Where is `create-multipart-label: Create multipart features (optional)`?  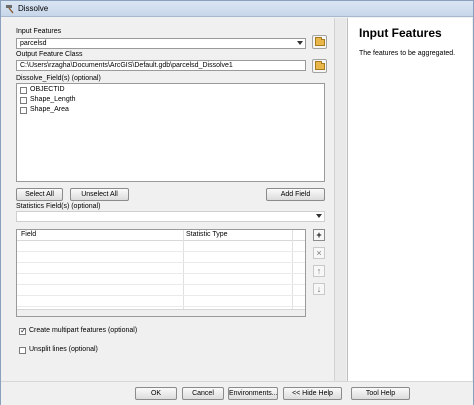
create-multipart-label: Create multipart features (optional) is located at coordinates (83, 330).